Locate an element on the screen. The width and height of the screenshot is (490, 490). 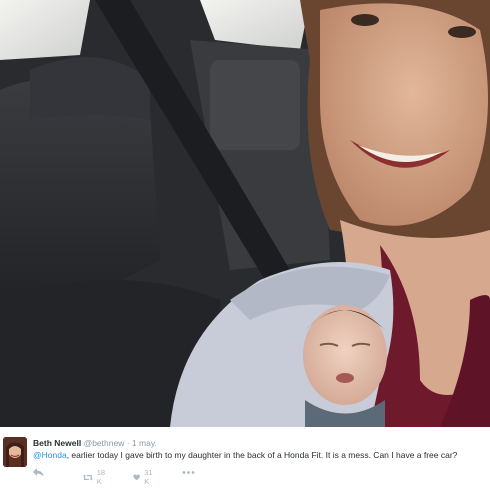
more-dots-icon is located at coordinates (188, 472).